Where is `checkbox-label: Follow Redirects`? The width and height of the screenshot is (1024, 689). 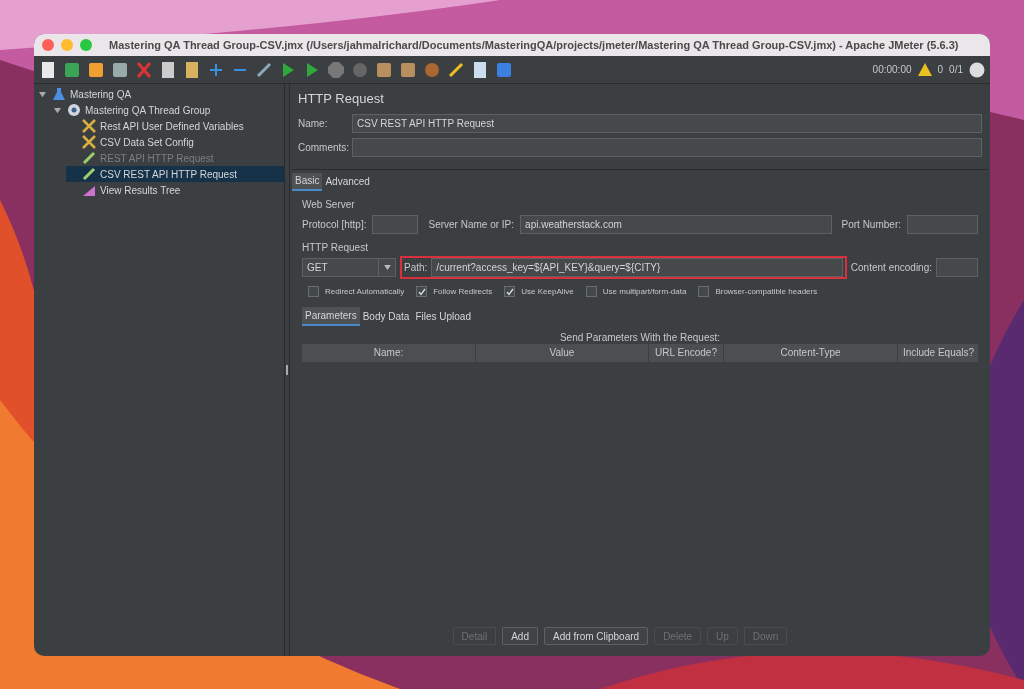
checkbox-label: Follow Redirects is located at coordinates (463, 291).